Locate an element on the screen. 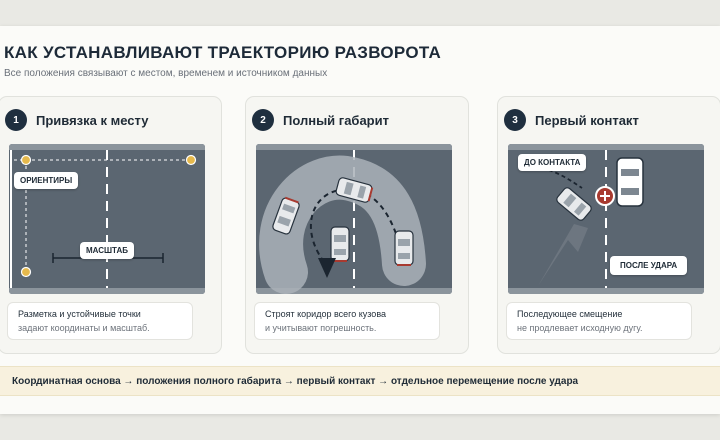  step-header-2: 2 Полный габарит is located at coordinates (320, 120).